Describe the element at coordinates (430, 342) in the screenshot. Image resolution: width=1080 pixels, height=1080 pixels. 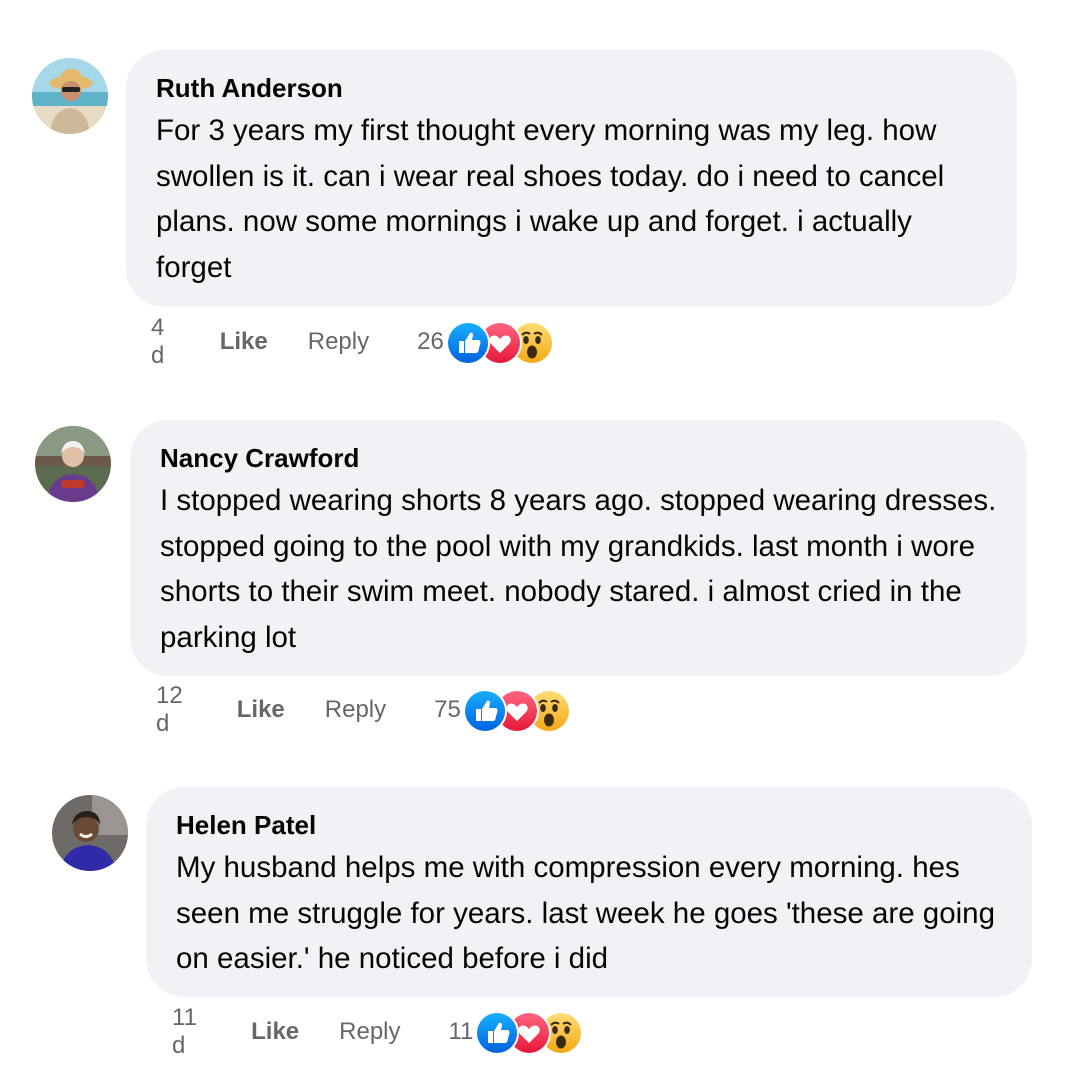
I see `reaction-count: 26` at that location.